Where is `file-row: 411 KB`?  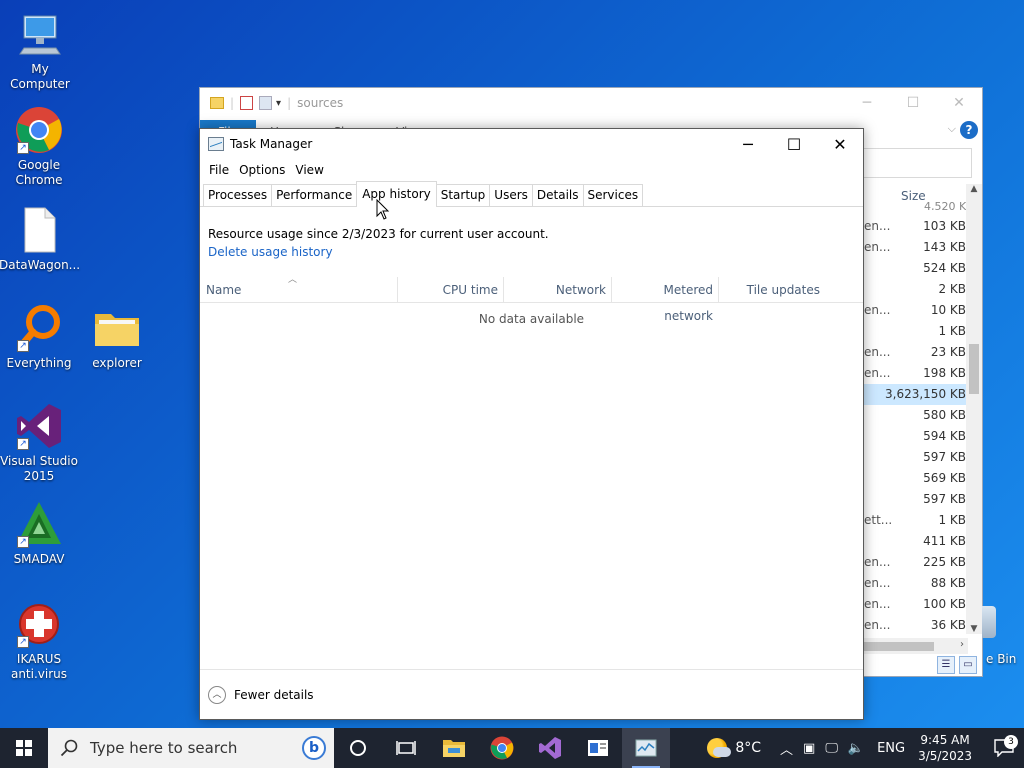 file-row: 411 KB is located at coordinates (916, 541).